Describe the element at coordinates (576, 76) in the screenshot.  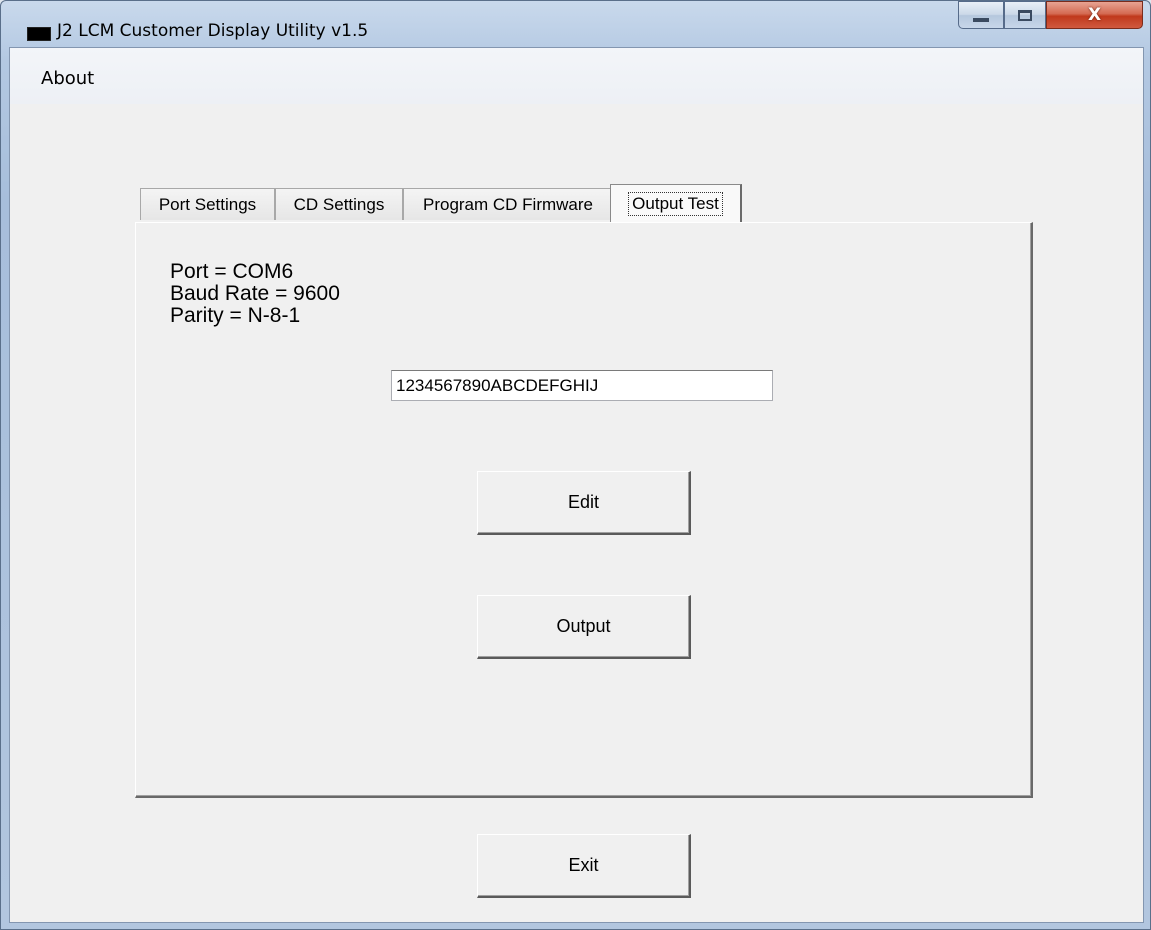
I see `menu-bar: About` at that location.